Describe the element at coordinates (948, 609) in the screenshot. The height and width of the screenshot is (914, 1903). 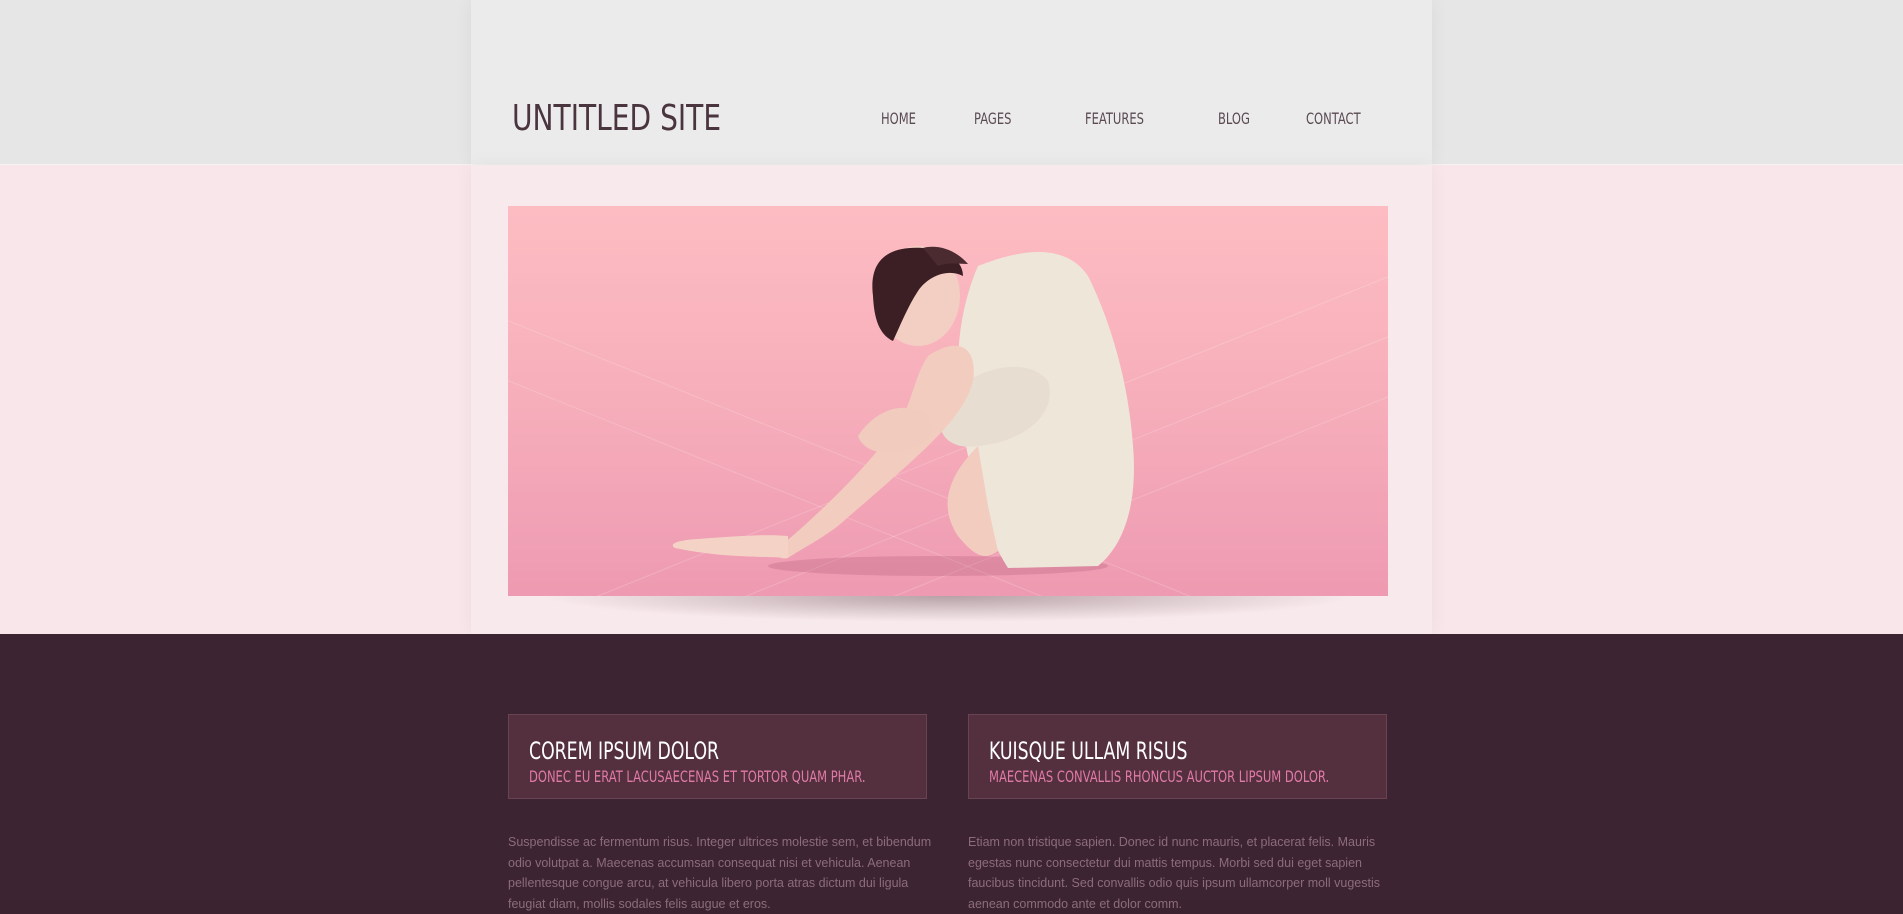
I see `hero-shadow` at that location.